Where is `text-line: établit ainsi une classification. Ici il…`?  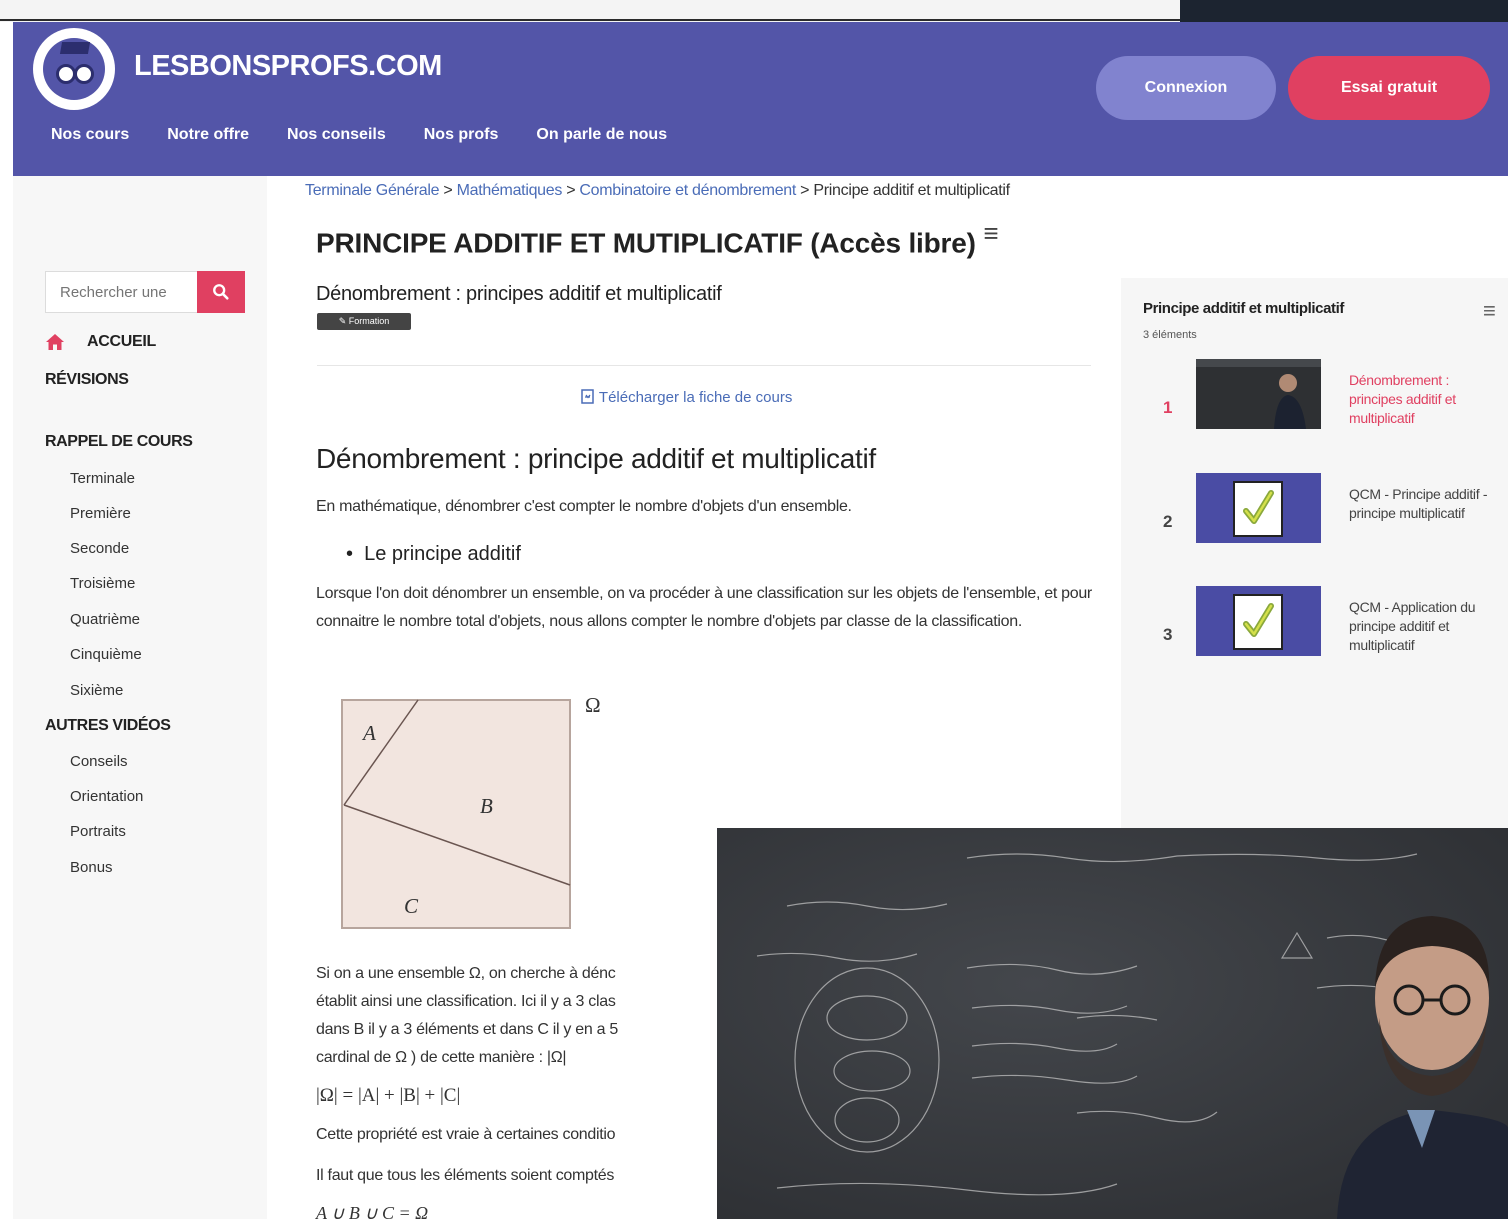 text-line: établit ainsi une classification. Ici il… is located at coordinates (466, 1001).